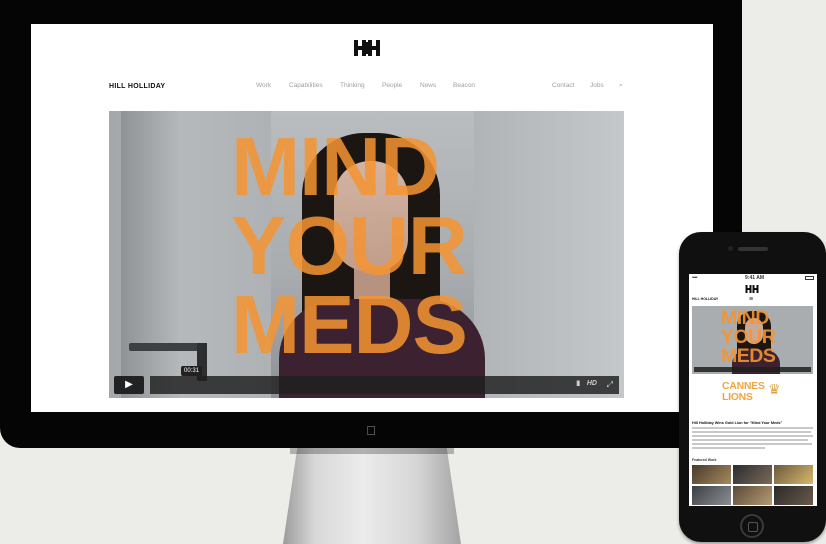 The image size is (826, 544). What do you see at coordinates (578, 384) in the screenshot?
I see `volume-icon: lllll` at bounding box center [578, 384].